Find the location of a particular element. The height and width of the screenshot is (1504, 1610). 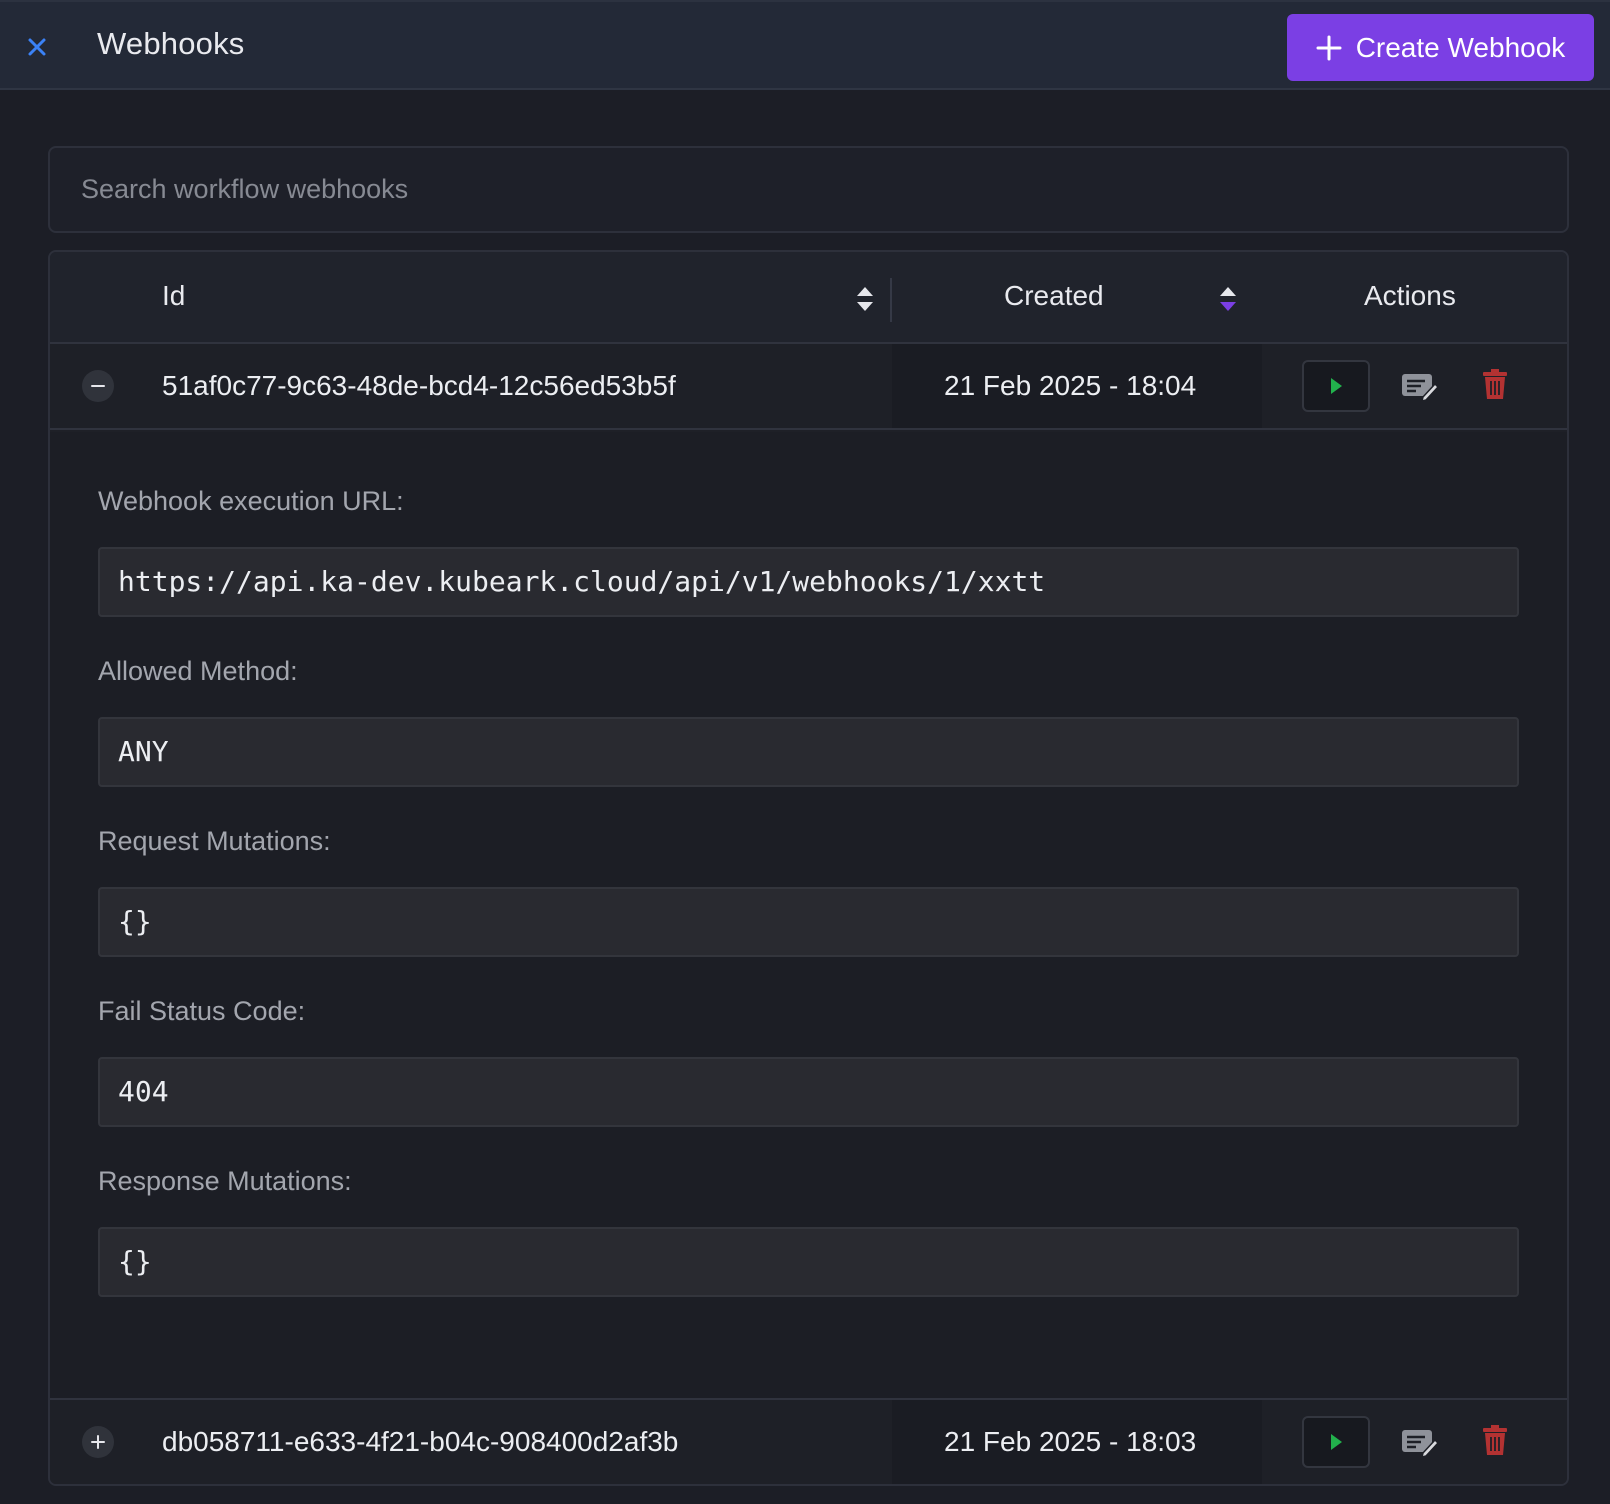

close-icon is located at coordinates (37, 47).